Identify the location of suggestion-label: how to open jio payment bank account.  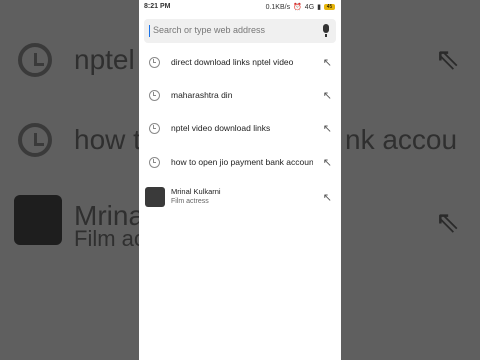
(242, 162).